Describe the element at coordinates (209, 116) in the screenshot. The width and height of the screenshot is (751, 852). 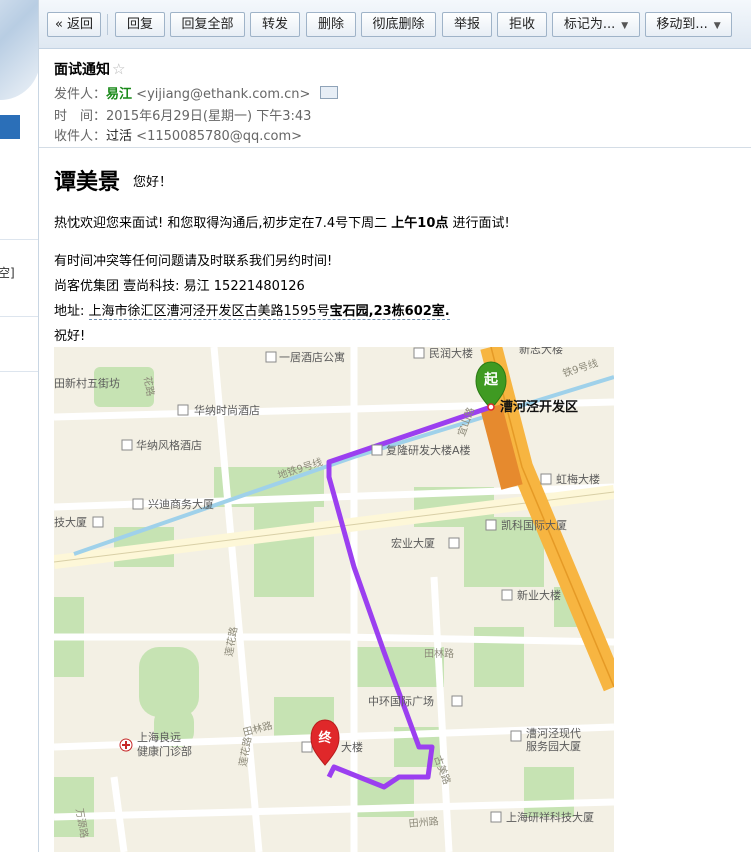
I see `time-value: 2015年6月29日(星期一) 下午3:43` at that location.